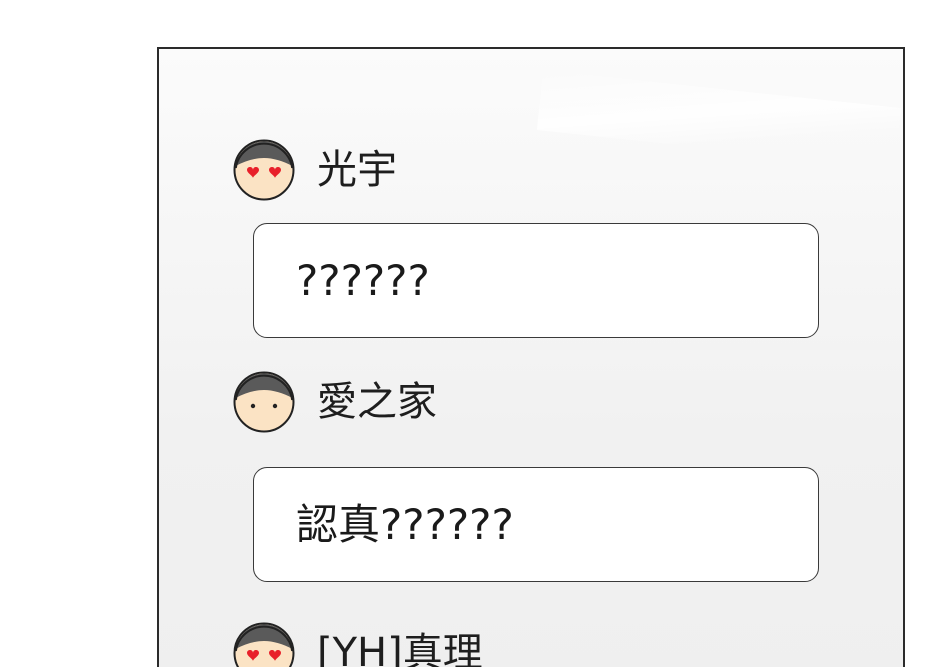  What do you see at coordinates (264, 402) in the screenshot?
I see `dot-eyes-avatar-icon` at bounding box center [264, 402].